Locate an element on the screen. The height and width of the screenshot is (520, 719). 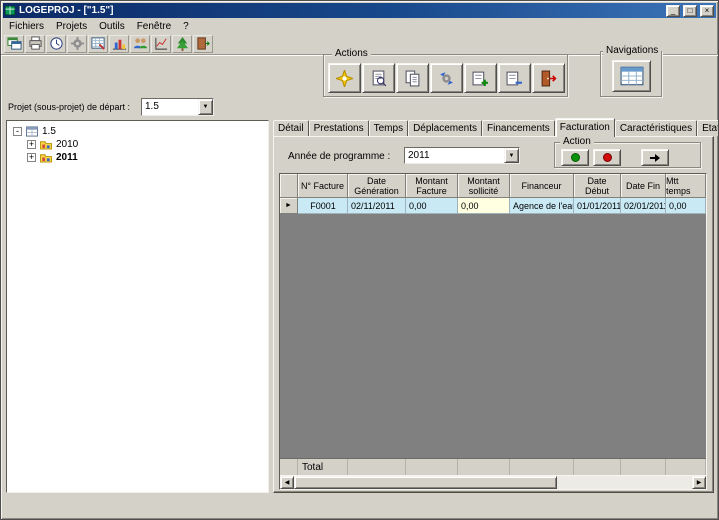
menu-fichiers: Fichiers is located at coordinates (26, 26).